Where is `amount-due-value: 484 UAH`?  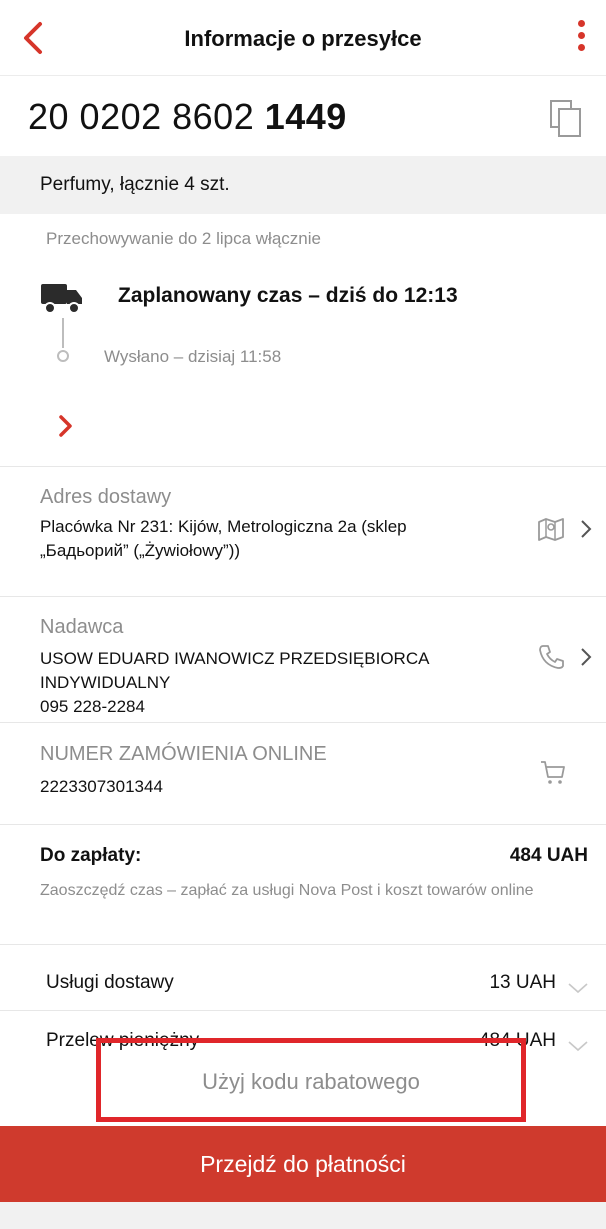
amount-due-value: 484 UAH is located at coordinates (548, 855).